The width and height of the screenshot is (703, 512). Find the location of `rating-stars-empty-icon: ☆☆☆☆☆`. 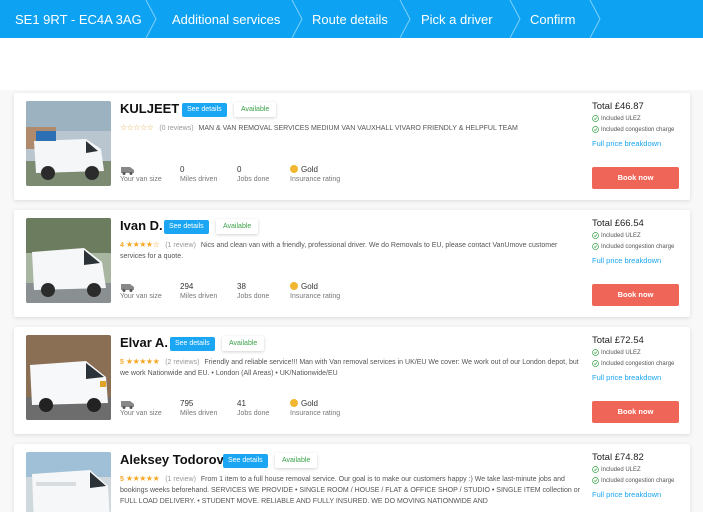

rating-stars-empty-icon: ☆☆☆☆☆ is located at coordinates (137, 127).